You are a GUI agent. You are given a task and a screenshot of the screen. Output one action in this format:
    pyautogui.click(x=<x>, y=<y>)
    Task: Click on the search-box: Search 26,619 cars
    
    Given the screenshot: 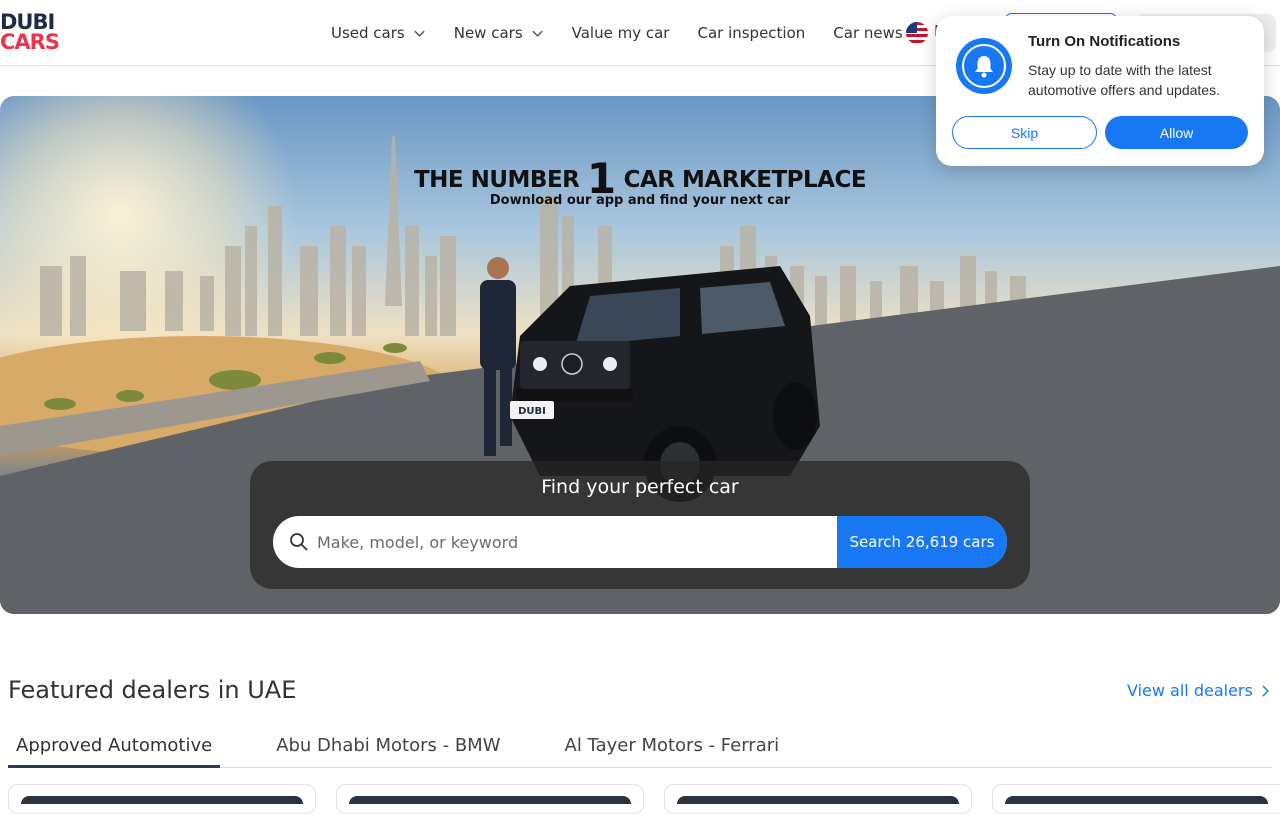 What is the action you would take?
    pyautogui.click(x=640, y=542)
    